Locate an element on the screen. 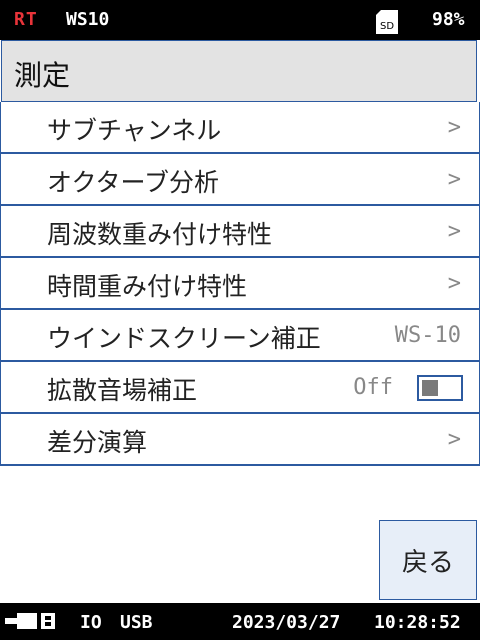 The width and height of the screenshot is (480, 640). power-plug-icon is located at coordinates (31, 621).